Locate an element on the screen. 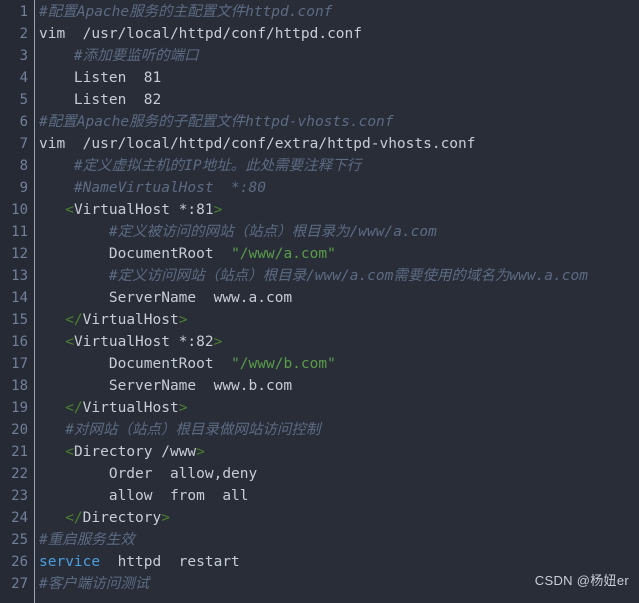 This screenshot has width=639, height=603. token-string: "/www/a.com" is located at coordinates (283, 254).